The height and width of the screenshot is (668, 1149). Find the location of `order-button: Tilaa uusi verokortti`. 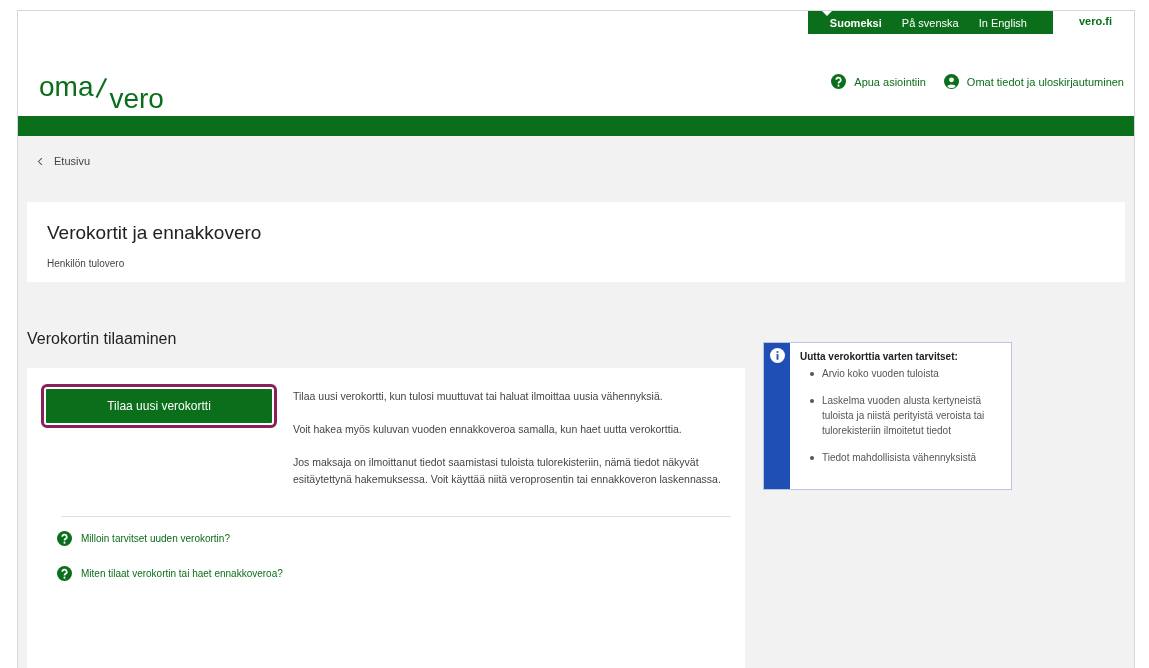

order-button: Tilaa uusi verokortti is located at coordinates (159, 406).